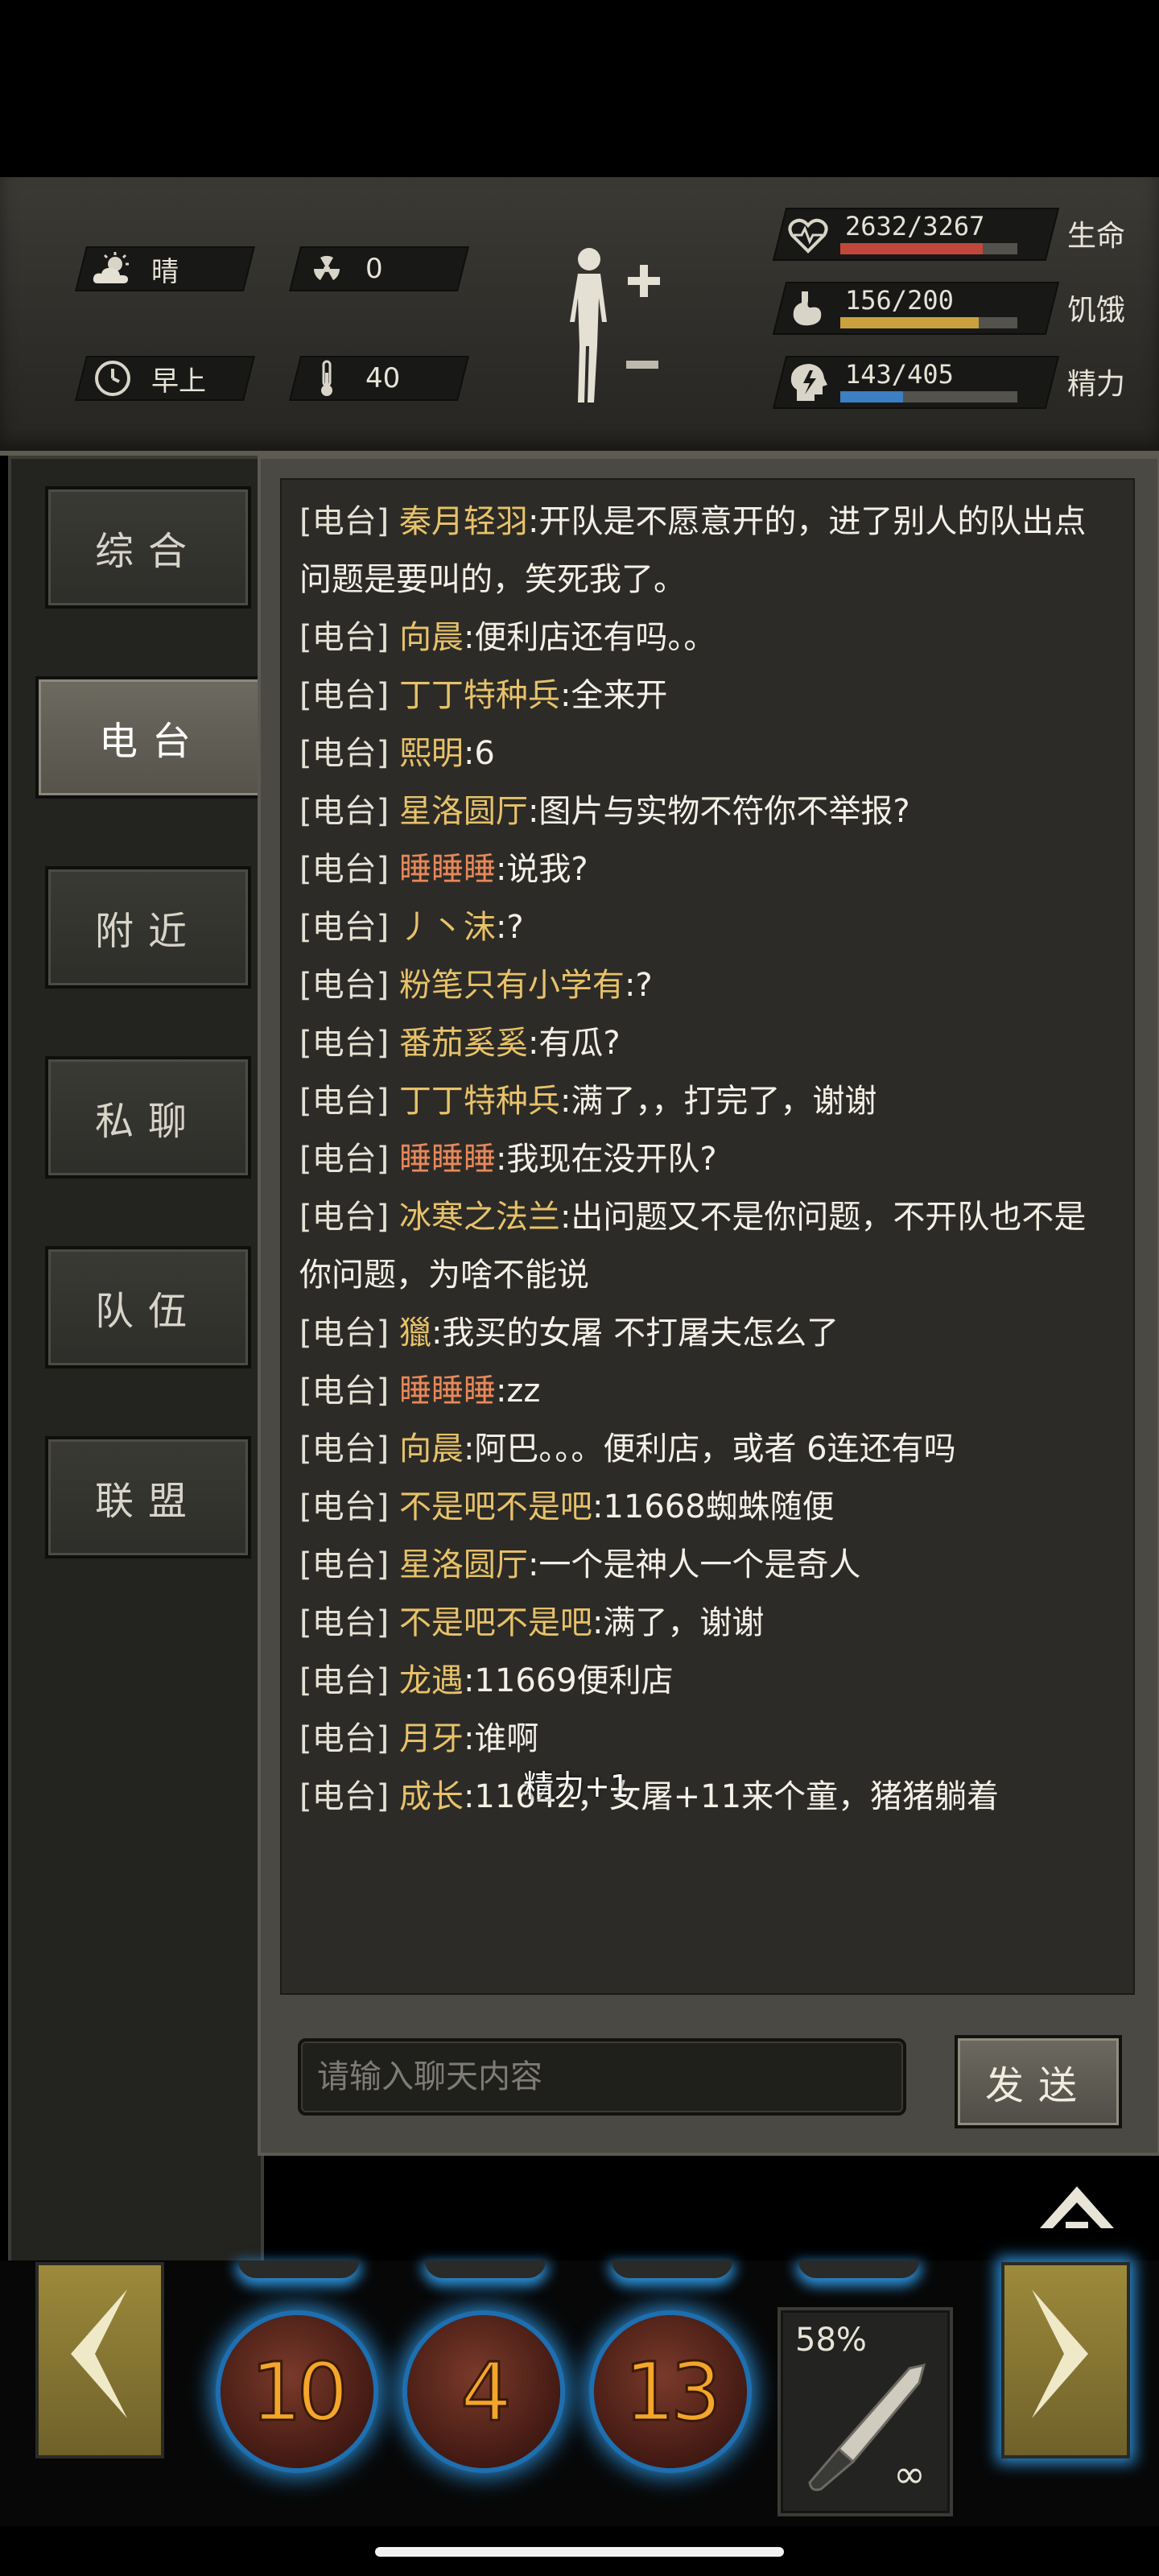 The image size is (1159, 2576). What do you see at coordinates (431, 1738) in the screenshot?
I see `message-sender: 月牙` at bounding box center [431, 1738].